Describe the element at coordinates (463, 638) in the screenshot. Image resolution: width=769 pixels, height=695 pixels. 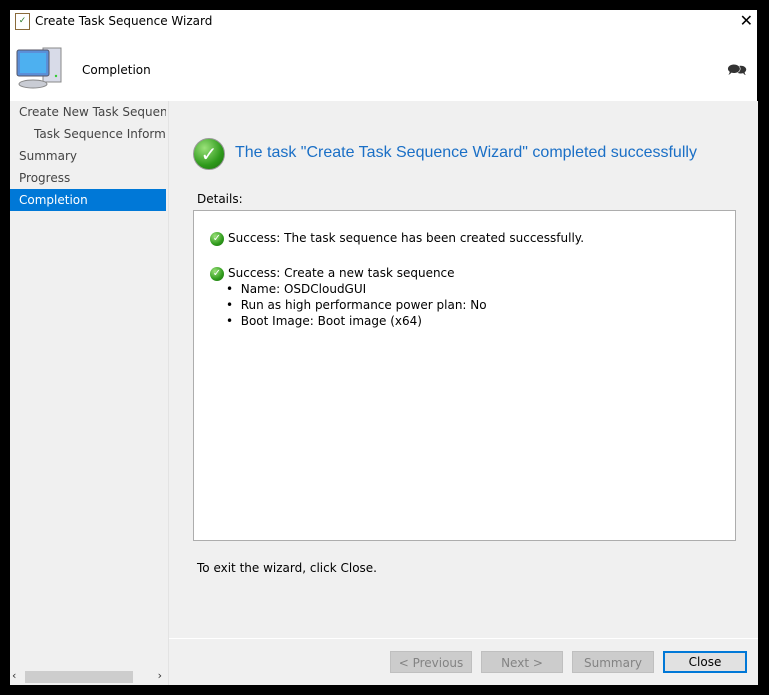
I see `divider` at that location.